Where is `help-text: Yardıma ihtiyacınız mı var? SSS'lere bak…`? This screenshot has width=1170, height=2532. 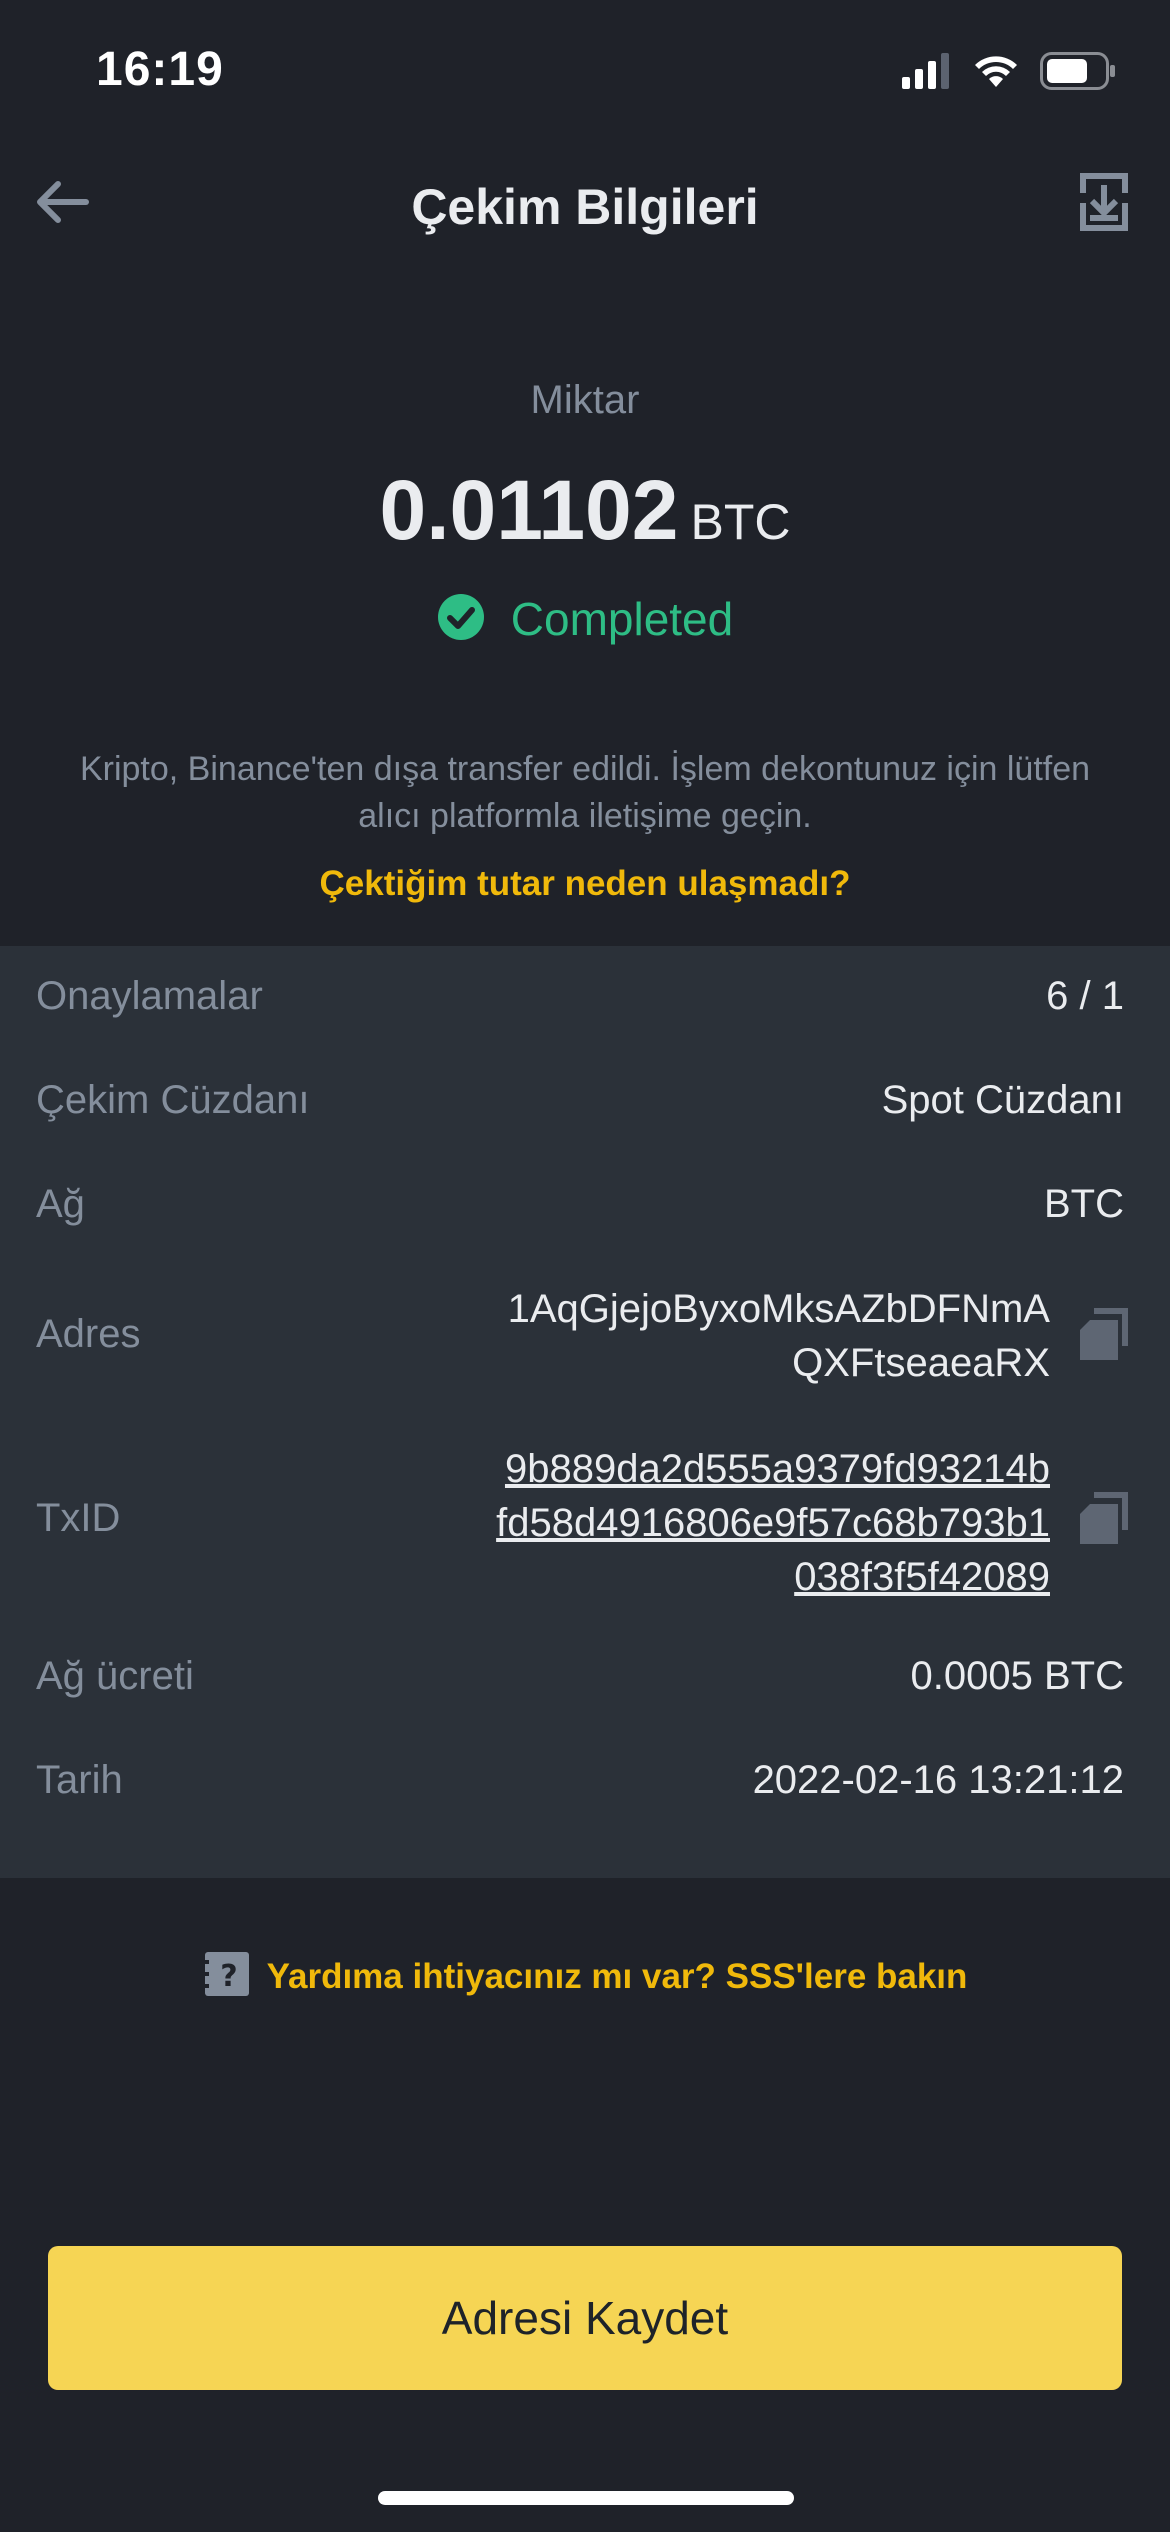
help-text: Yardıma ihtiyacınız mı var? SSS'lere bak… is located at coordinates (617, 1976).